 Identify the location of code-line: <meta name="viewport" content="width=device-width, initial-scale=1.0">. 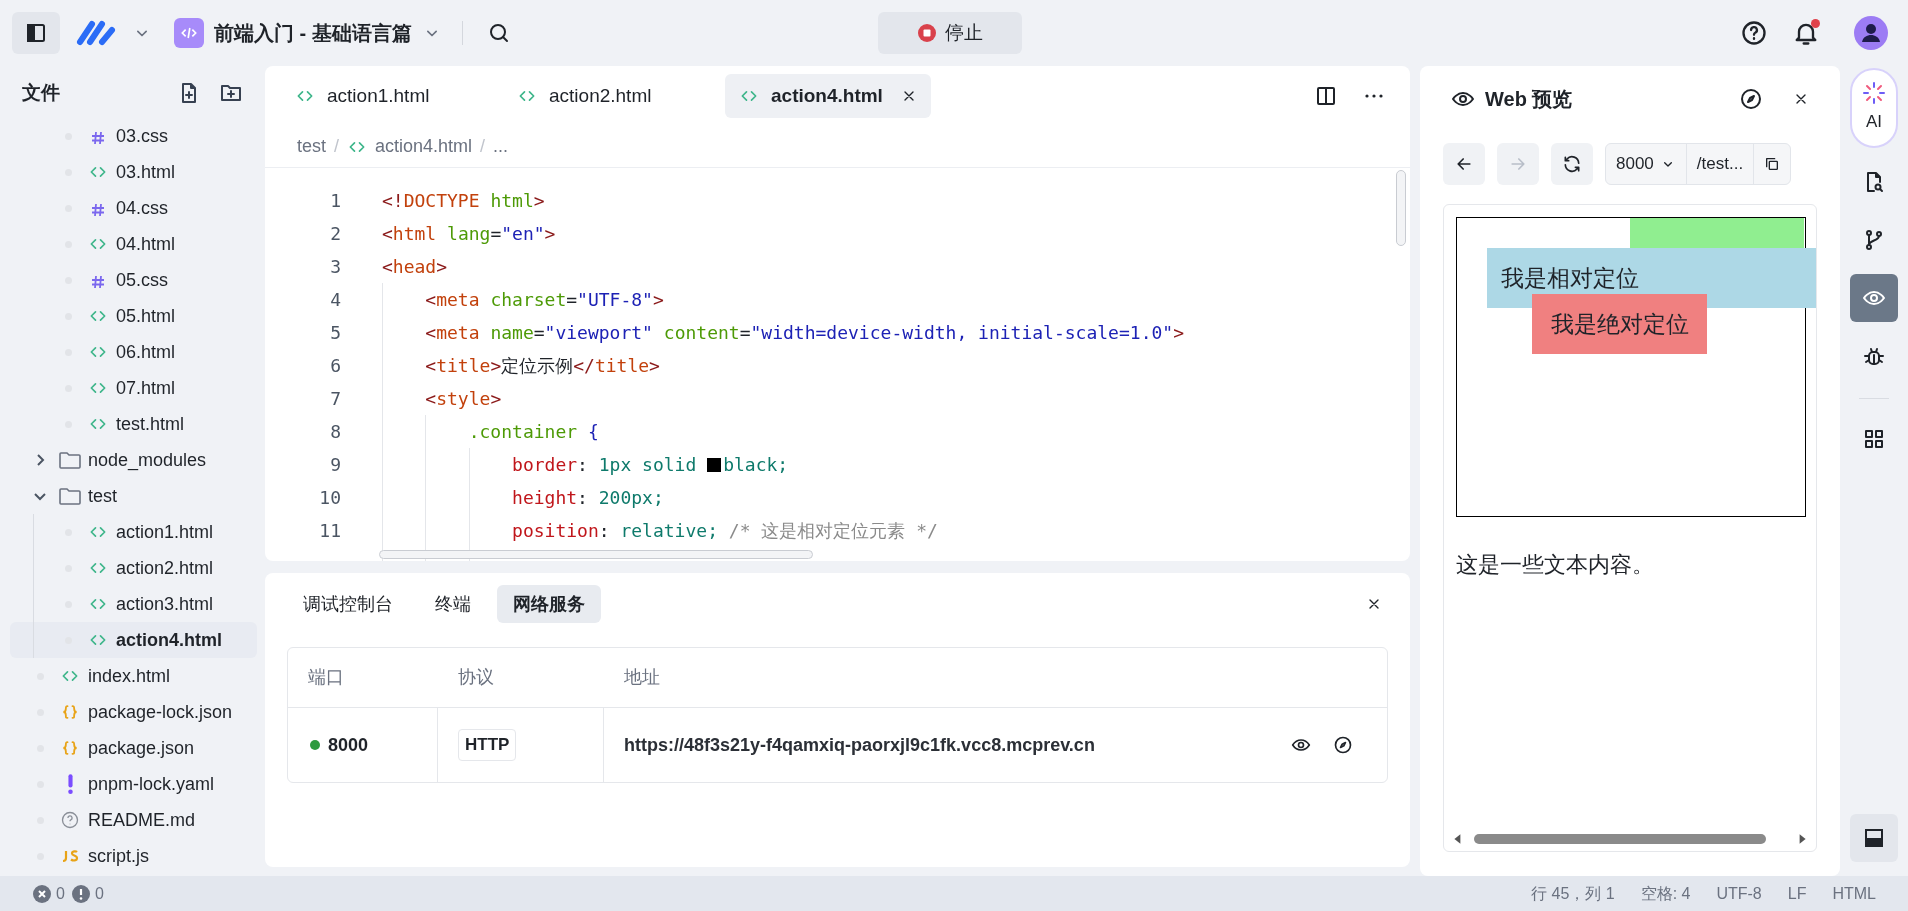
(804, 333).